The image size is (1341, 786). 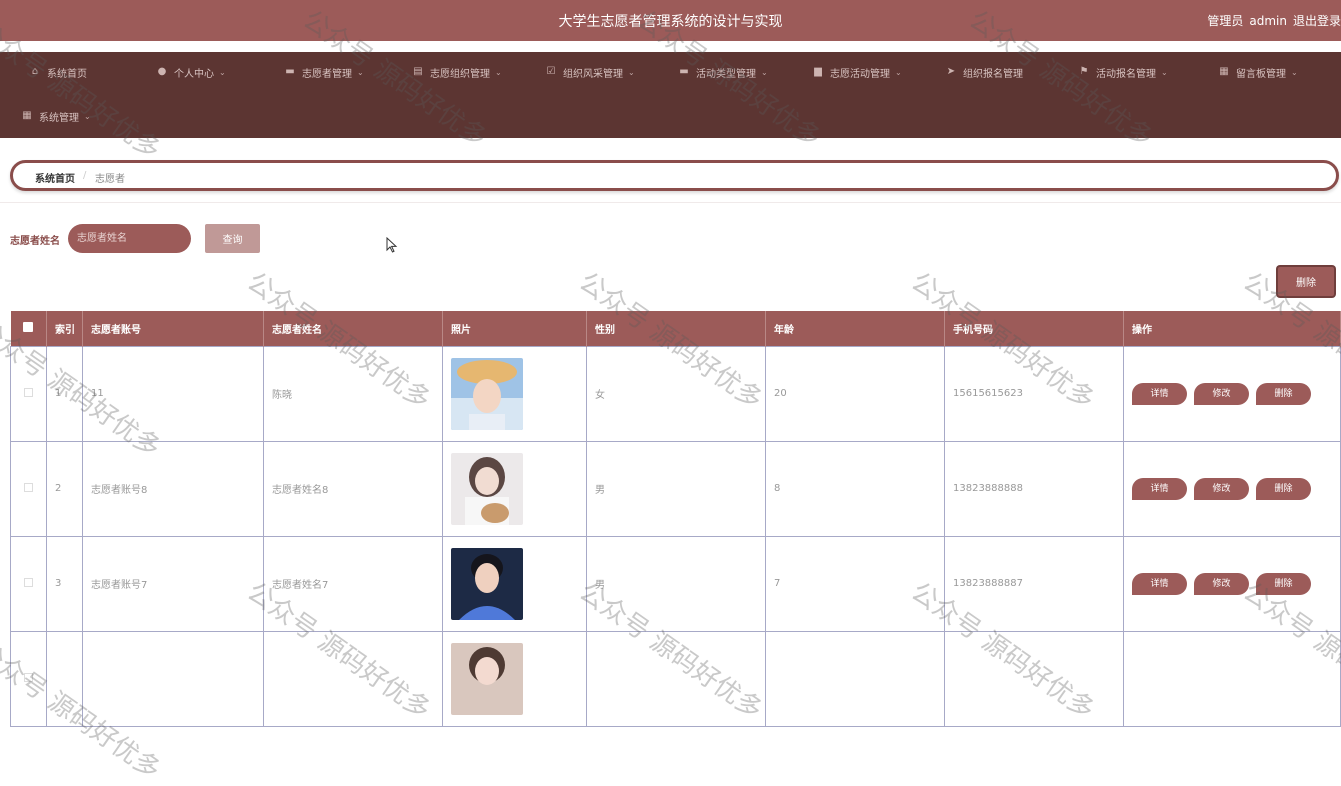 I want to click on briefcase-icon: ▆, so click(x=818, y=71).